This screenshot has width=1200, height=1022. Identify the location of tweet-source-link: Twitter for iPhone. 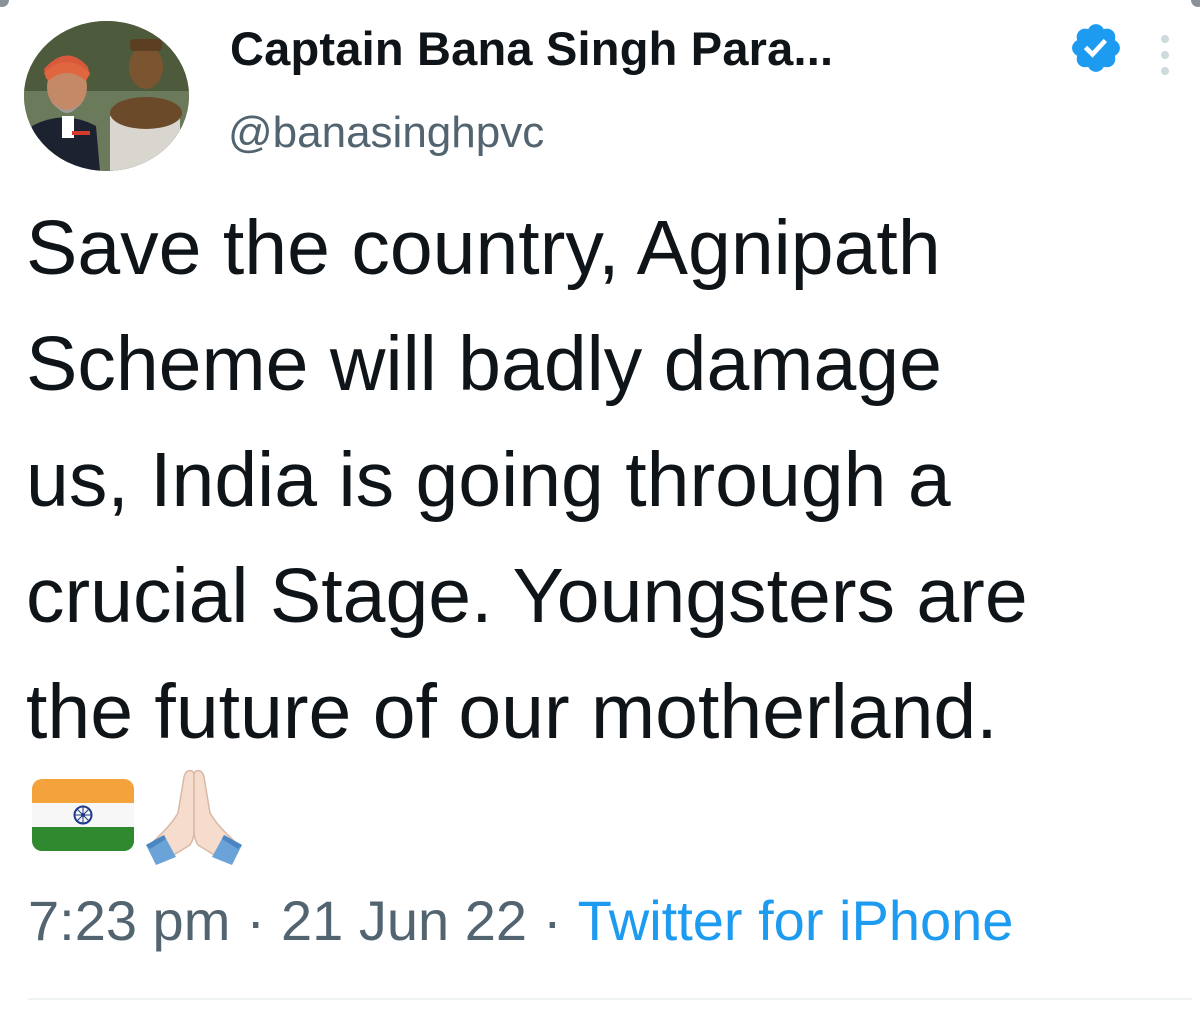
(796, 920).